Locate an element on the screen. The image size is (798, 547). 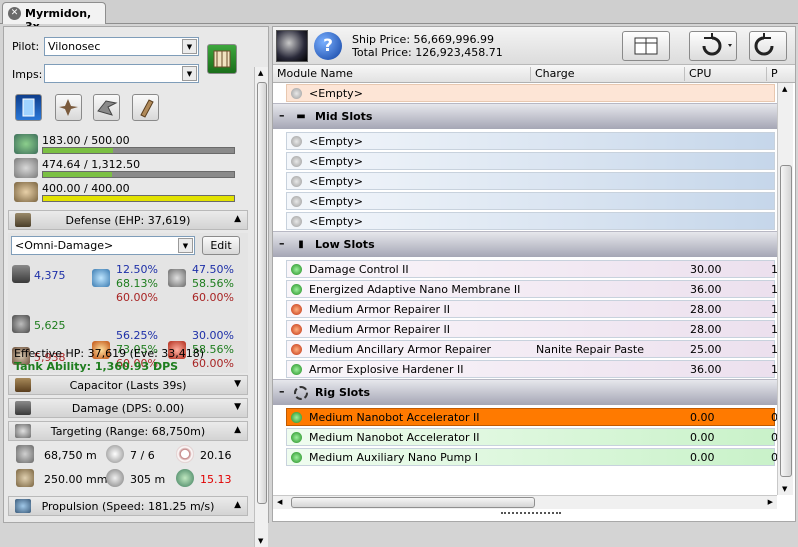
close-icon: ✕ is located at coordinates (14, 13).